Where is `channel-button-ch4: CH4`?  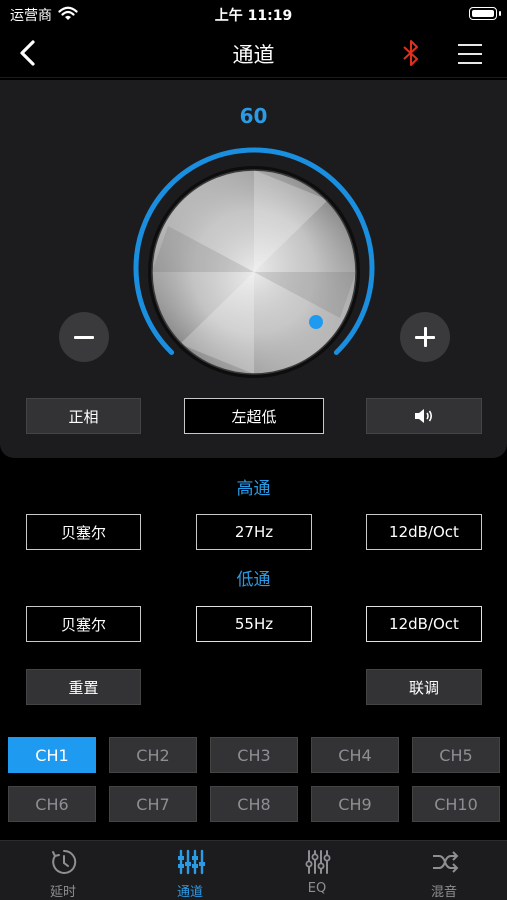
channel-button-ch4: CH4 is located at coordinates (355, 755).